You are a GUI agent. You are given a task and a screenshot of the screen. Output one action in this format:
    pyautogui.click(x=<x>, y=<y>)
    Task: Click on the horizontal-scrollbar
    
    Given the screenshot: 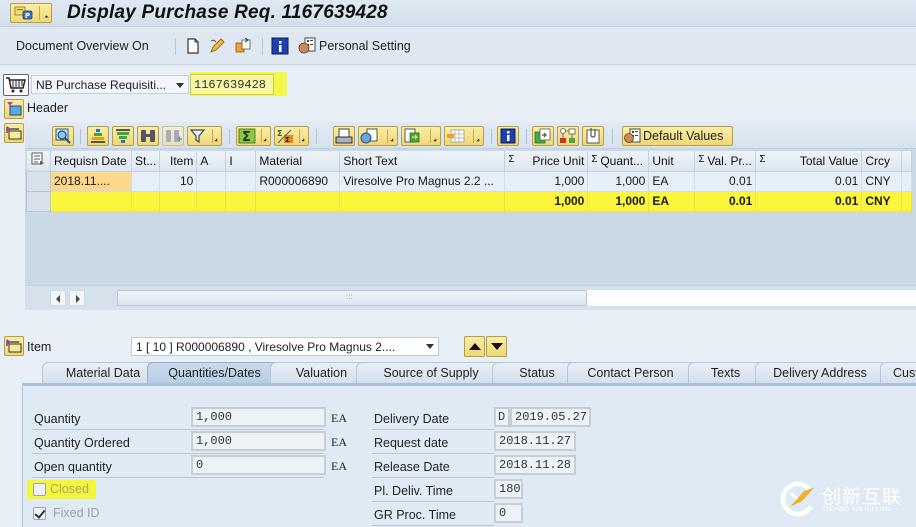 What is the action you would take?
    pyautogui.click(x=470, y=297)
    